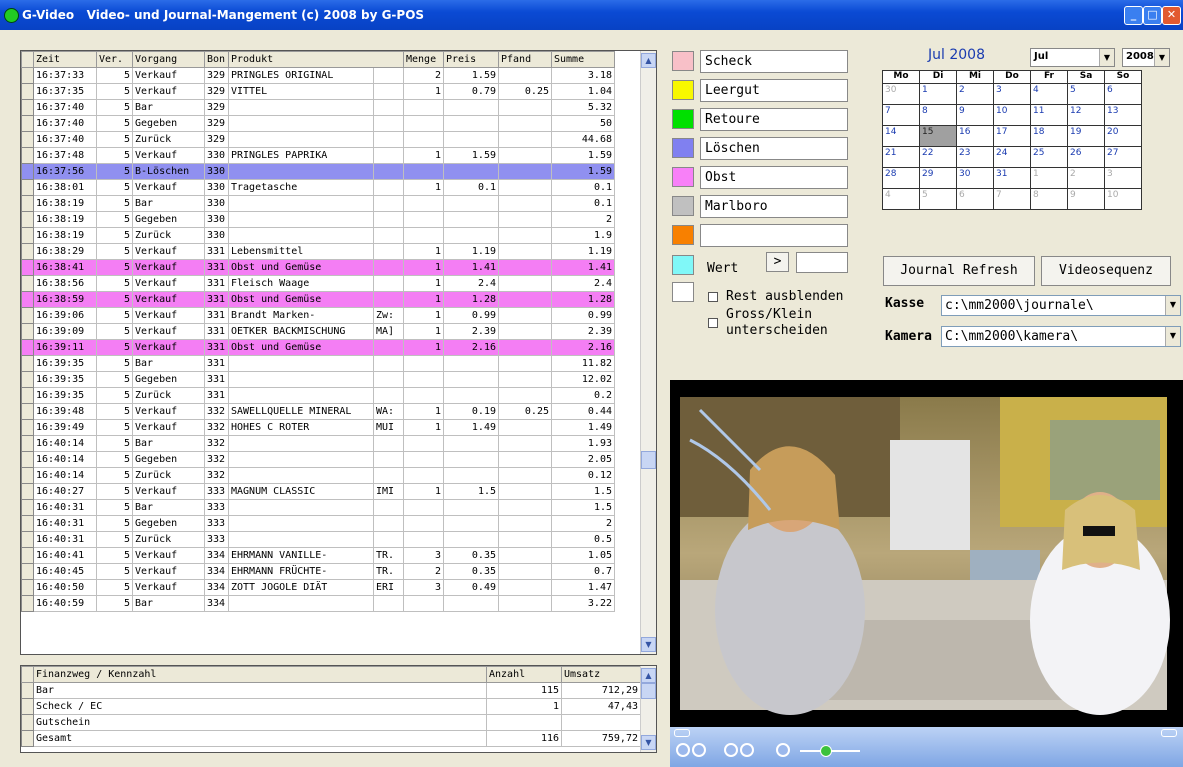 The image size is (1183, 767). I want to click on journal-refresh-button: Journal Refresh, so click(959, 271).